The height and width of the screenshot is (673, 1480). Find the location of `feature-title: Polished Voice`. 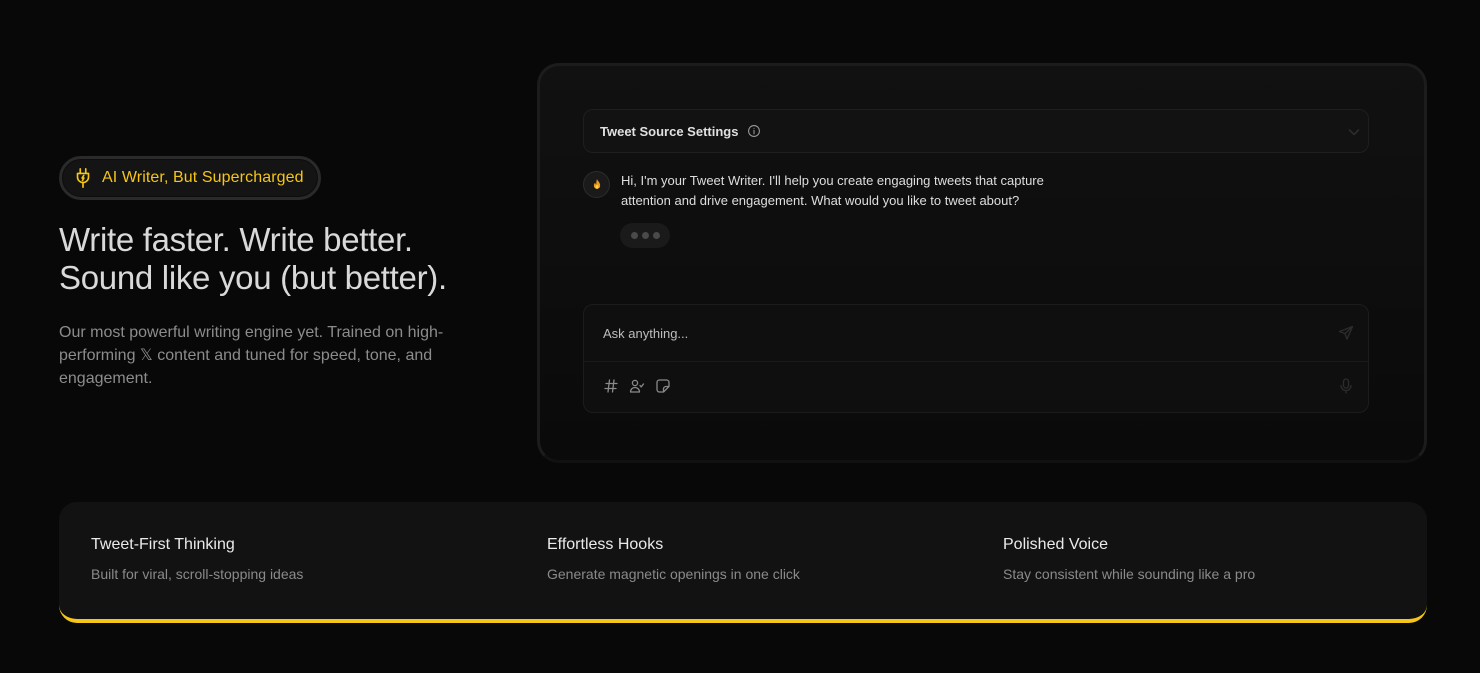

feature-title: Polished Voice is located at coordinates (1055, 544).